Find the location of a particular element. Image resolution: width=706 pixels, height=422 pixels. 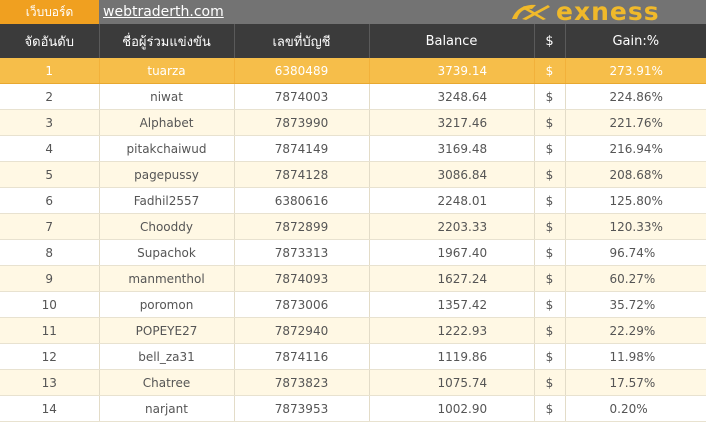

table-row: 13 Chatree 7873823 1075.74 $17.57% is located at coordinates (353, 382).